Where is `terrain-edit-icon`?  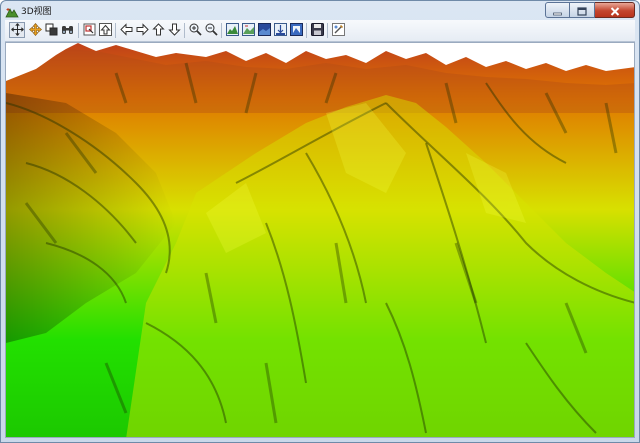 terrain-edit-icon is located at coordinates (248, 30).